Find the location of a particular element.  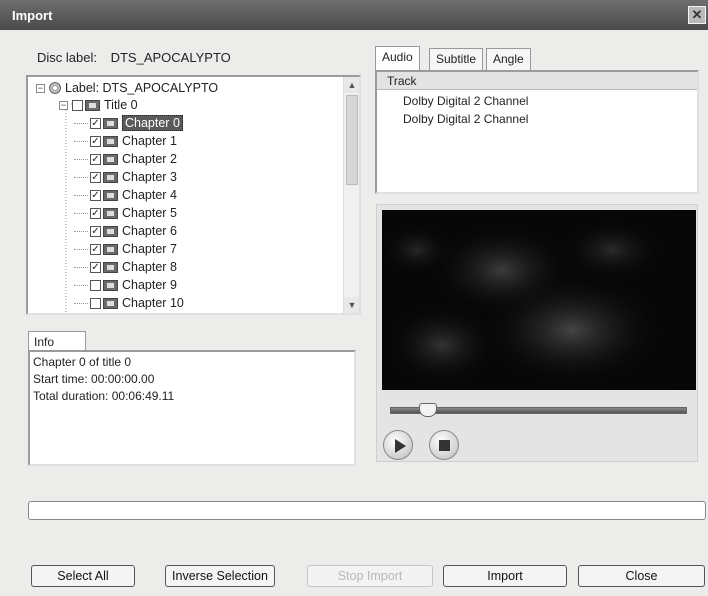

tree-root-label: Label: DTS_APOCALYPTO is located at coordinates (142, 88).